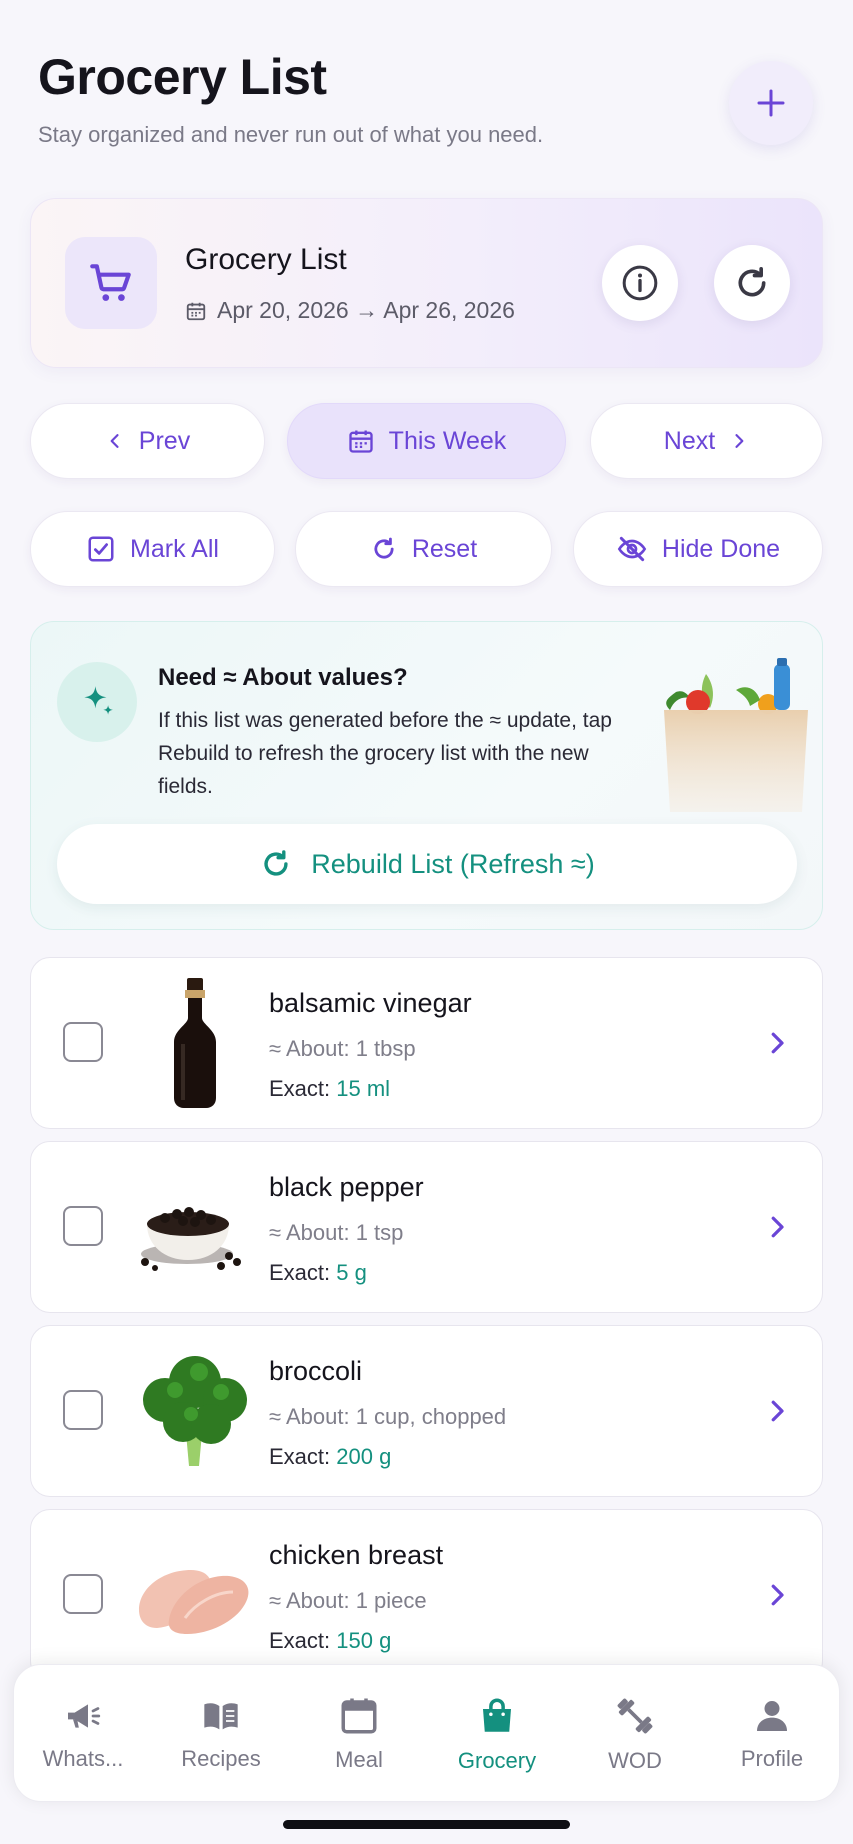 Image resolution: width=853 pixels, height=1844 pixels. I want to click on reset-button: Reset, so click(423, 549).